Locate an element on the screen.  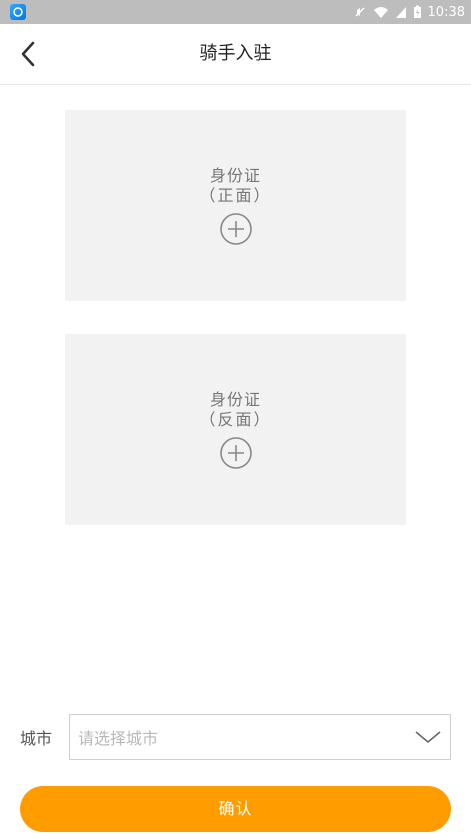
confirm-button: 确认 is located at coordinates (235, 809).